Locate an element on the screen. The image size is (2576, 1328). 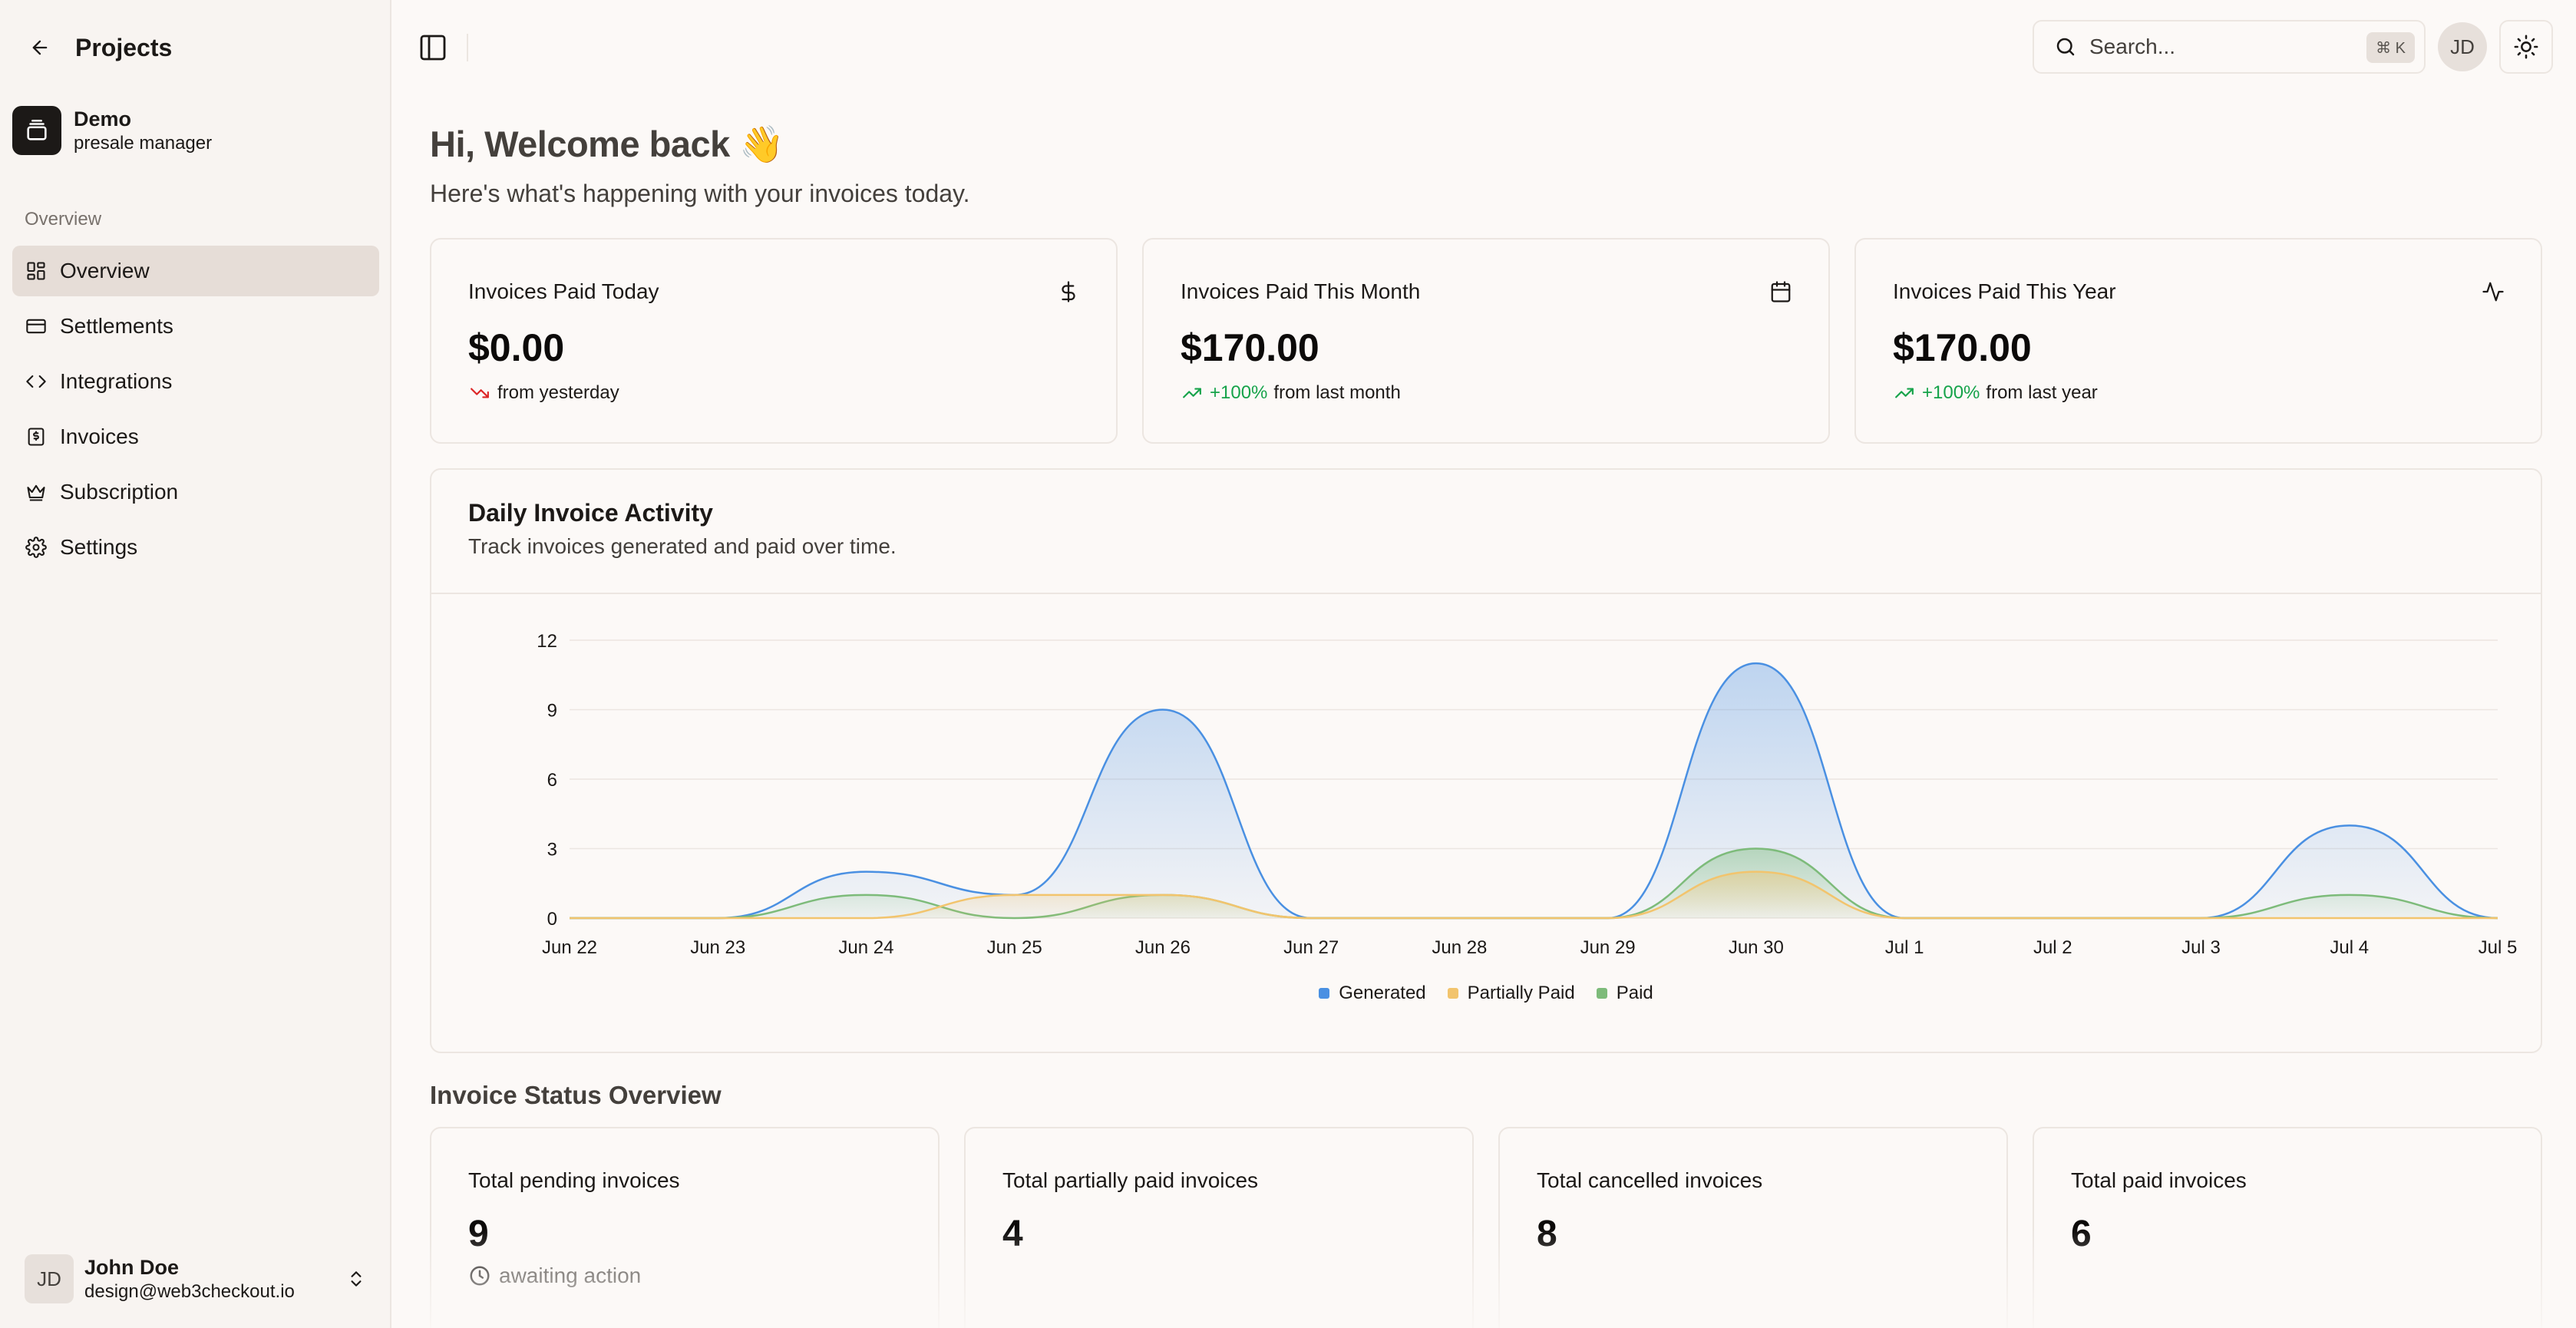
status-label: Total pending invoices is located at coordinates (574, 1180).